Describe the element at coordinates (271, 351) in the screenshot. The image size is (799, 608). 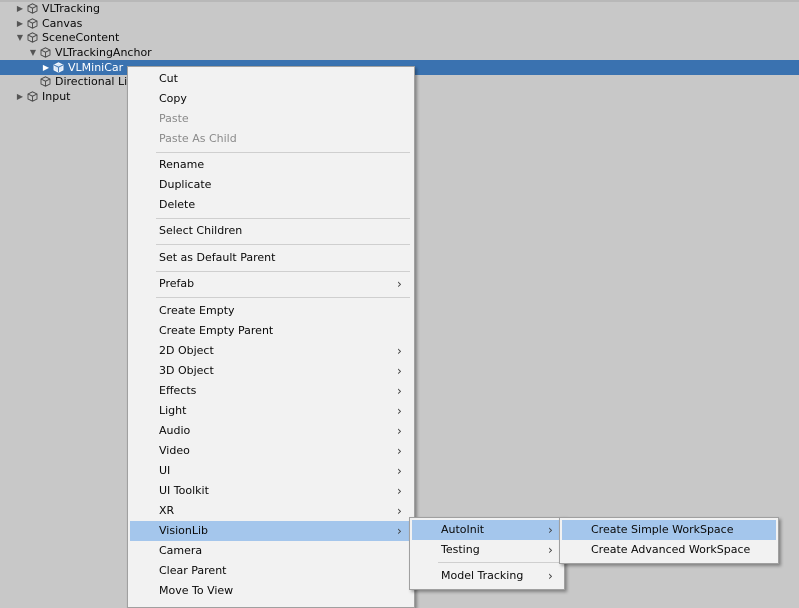
I see `menu-item-2d-object: 2D Object ›` at that location.